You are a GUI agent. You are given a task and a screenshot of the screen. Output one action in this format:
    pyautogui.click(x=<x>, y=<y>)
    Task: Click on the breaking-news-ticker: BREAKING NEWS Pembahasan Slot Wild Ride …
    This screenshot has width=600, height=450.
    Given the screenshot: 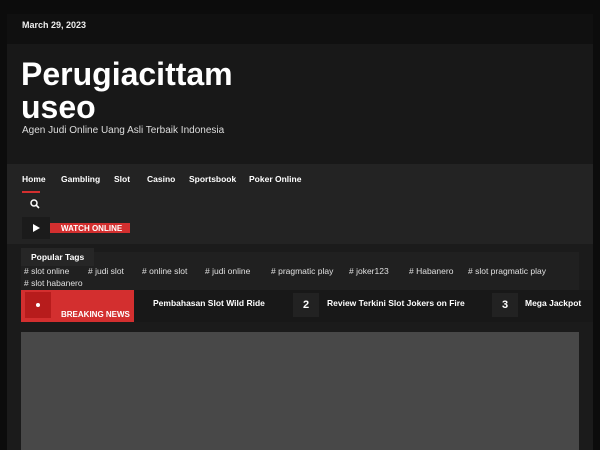 What is the action you would take?
    pyautogui.click(x=307, y=306)
    